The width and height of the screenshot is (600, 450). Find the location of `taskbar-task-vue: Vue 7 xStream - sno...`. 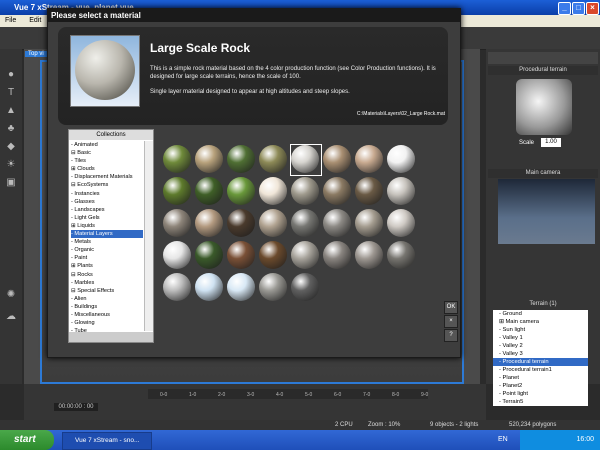

taskbar-task-vue: Vue 7 xStream - sno... is located at coordinates (107, 441).